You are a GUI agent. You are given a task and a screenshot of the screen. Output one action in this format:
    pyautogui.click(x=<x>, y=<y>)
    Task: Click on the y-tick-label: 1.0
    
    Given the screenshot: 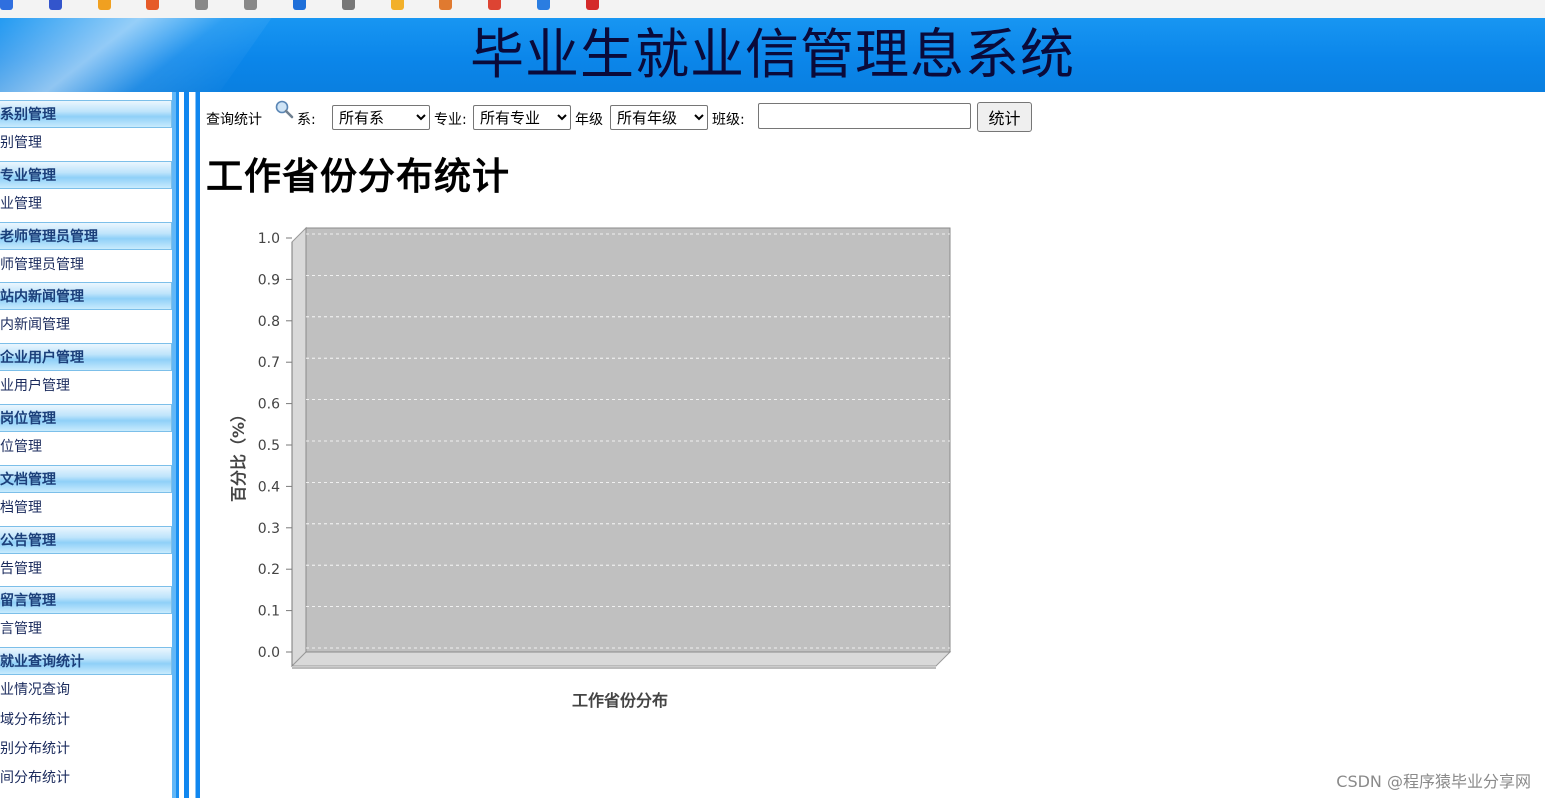 What is the action you would take?
    pyautogui.click(x=269, y=239)
    